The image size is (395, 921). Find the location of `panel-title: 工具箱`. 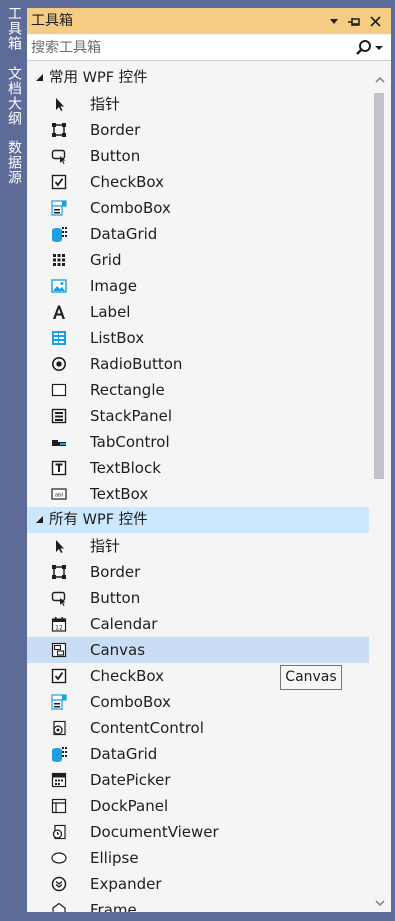

panel-title: 工具箱 is located at coordinates (52, 21).